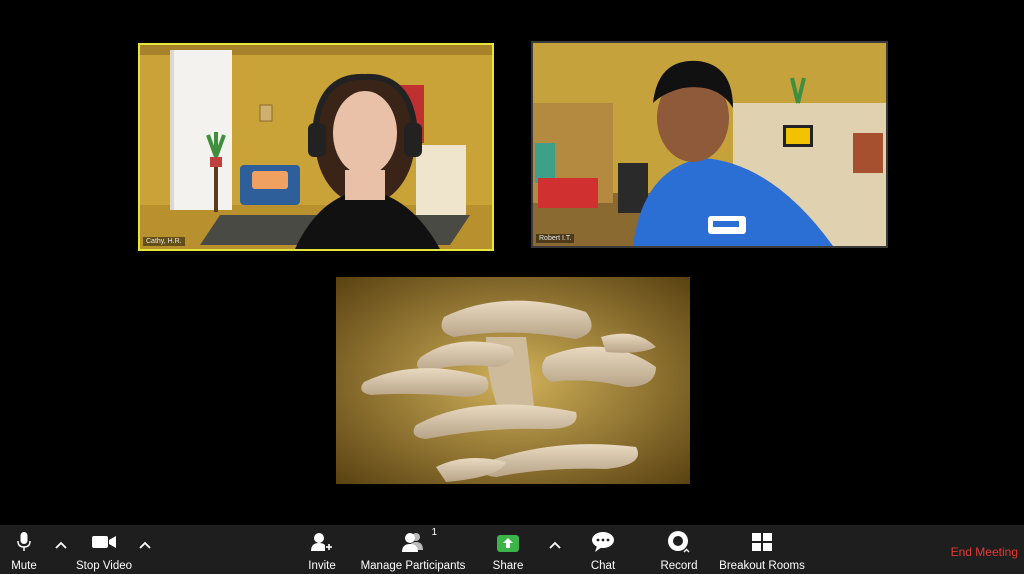 The width and height of the screenshot is (1024, 574). I want to click on participant-count: 1, so click(434, 532).